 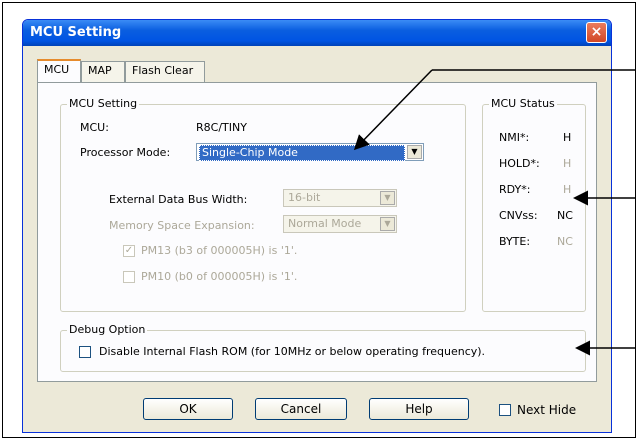 What do you see at coordinates (393, 110) in the screenshot?
I see `callout-arrow-processor-mode` at bounding box center [393, 110].